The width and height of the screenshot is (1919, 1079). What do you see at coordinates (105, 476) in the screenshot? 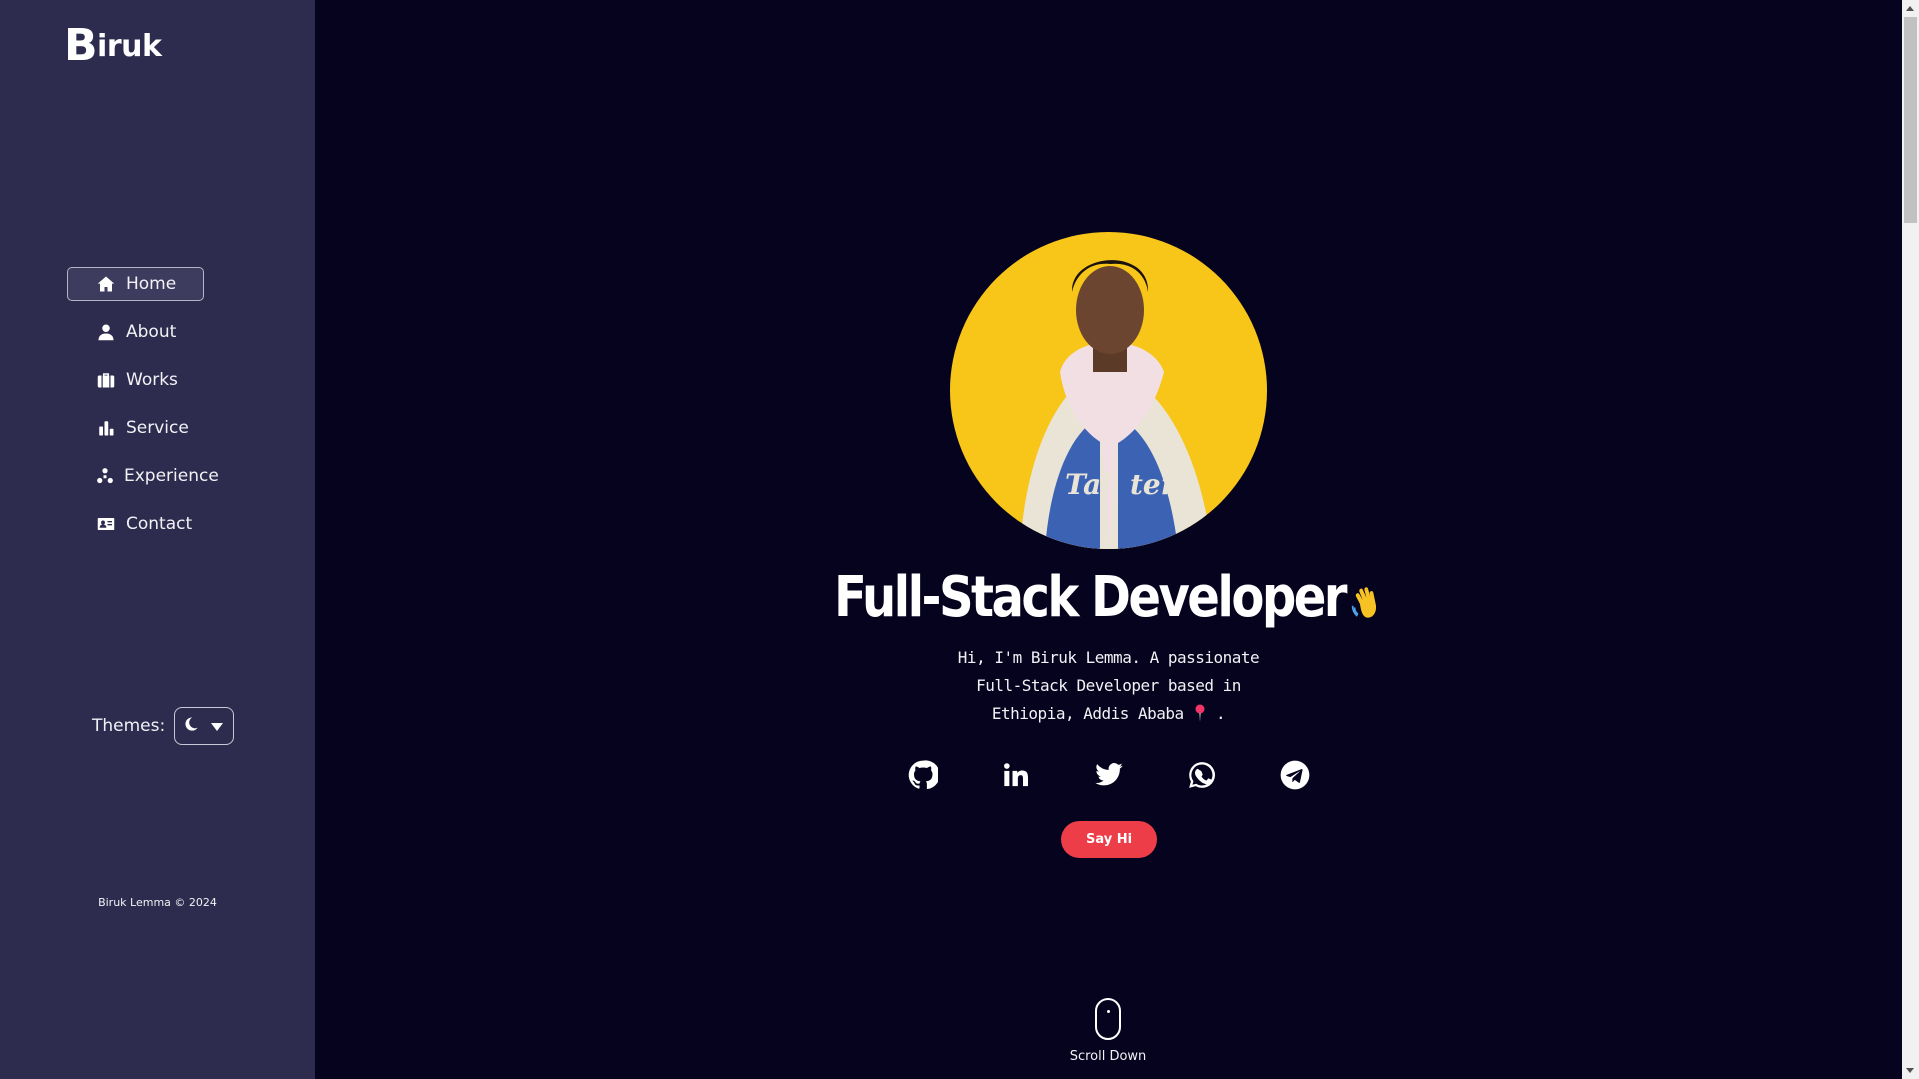
I see `sitemap-icon` at bounding box center [105, 476].